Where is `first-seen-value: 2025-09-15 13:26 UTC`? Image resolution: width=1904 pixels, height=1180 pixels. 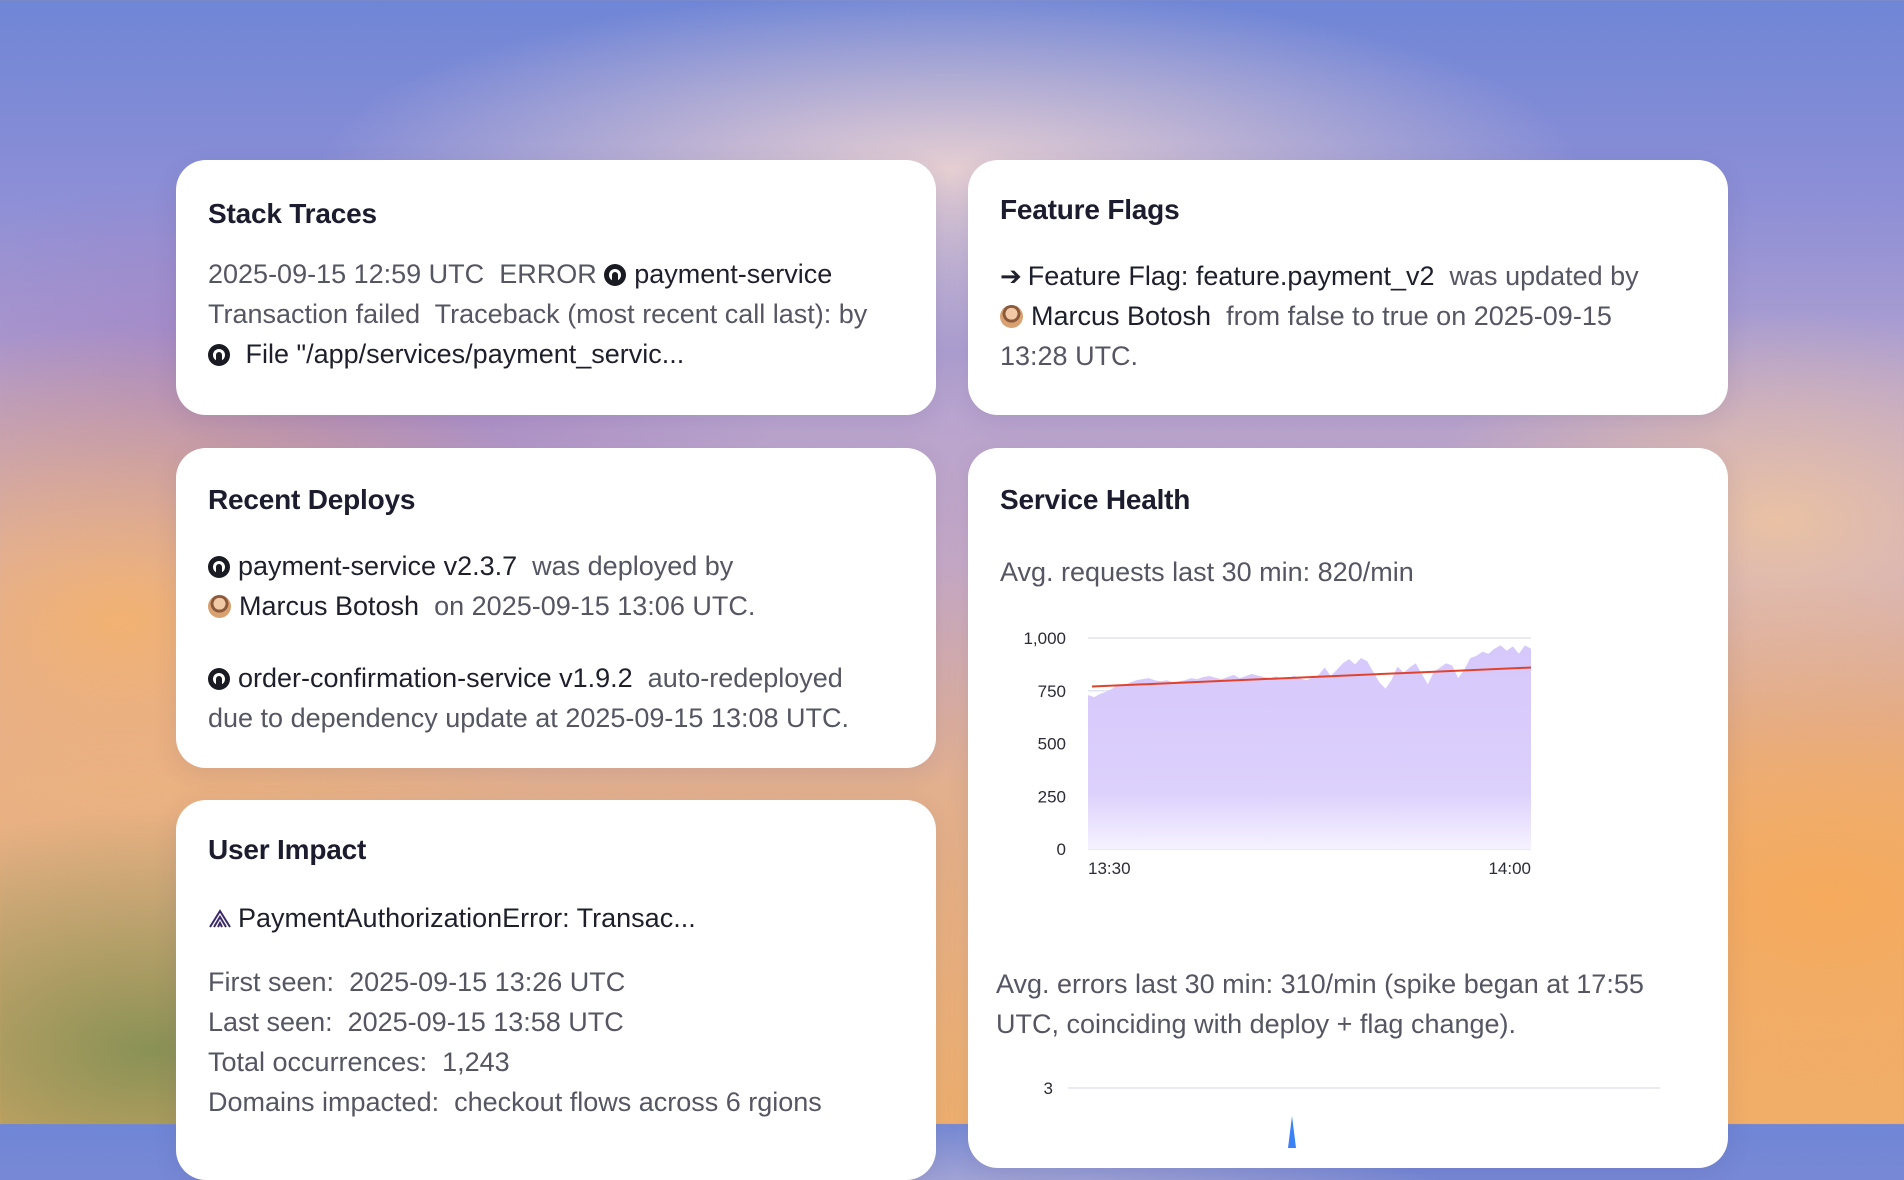
first-seen-value: 2025-09-15 13:26 UTC is located at coordinates (487, 982).